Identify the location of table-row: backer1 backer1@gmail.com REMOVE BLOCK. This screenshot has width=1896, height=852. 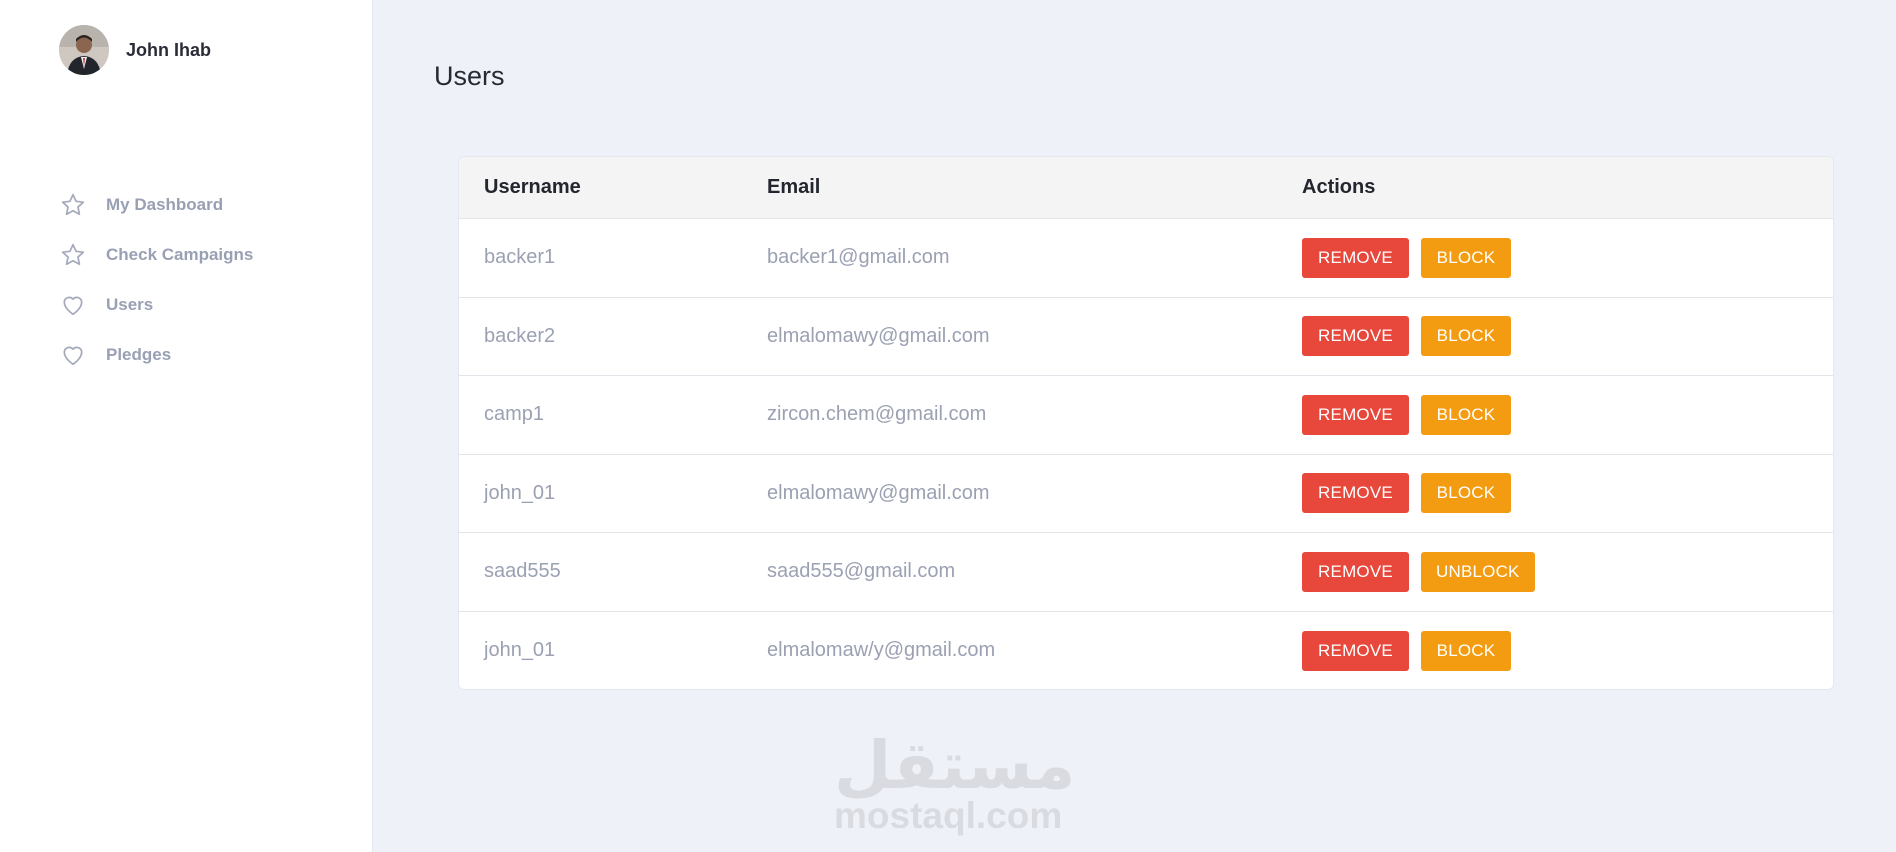
(1146, 258).